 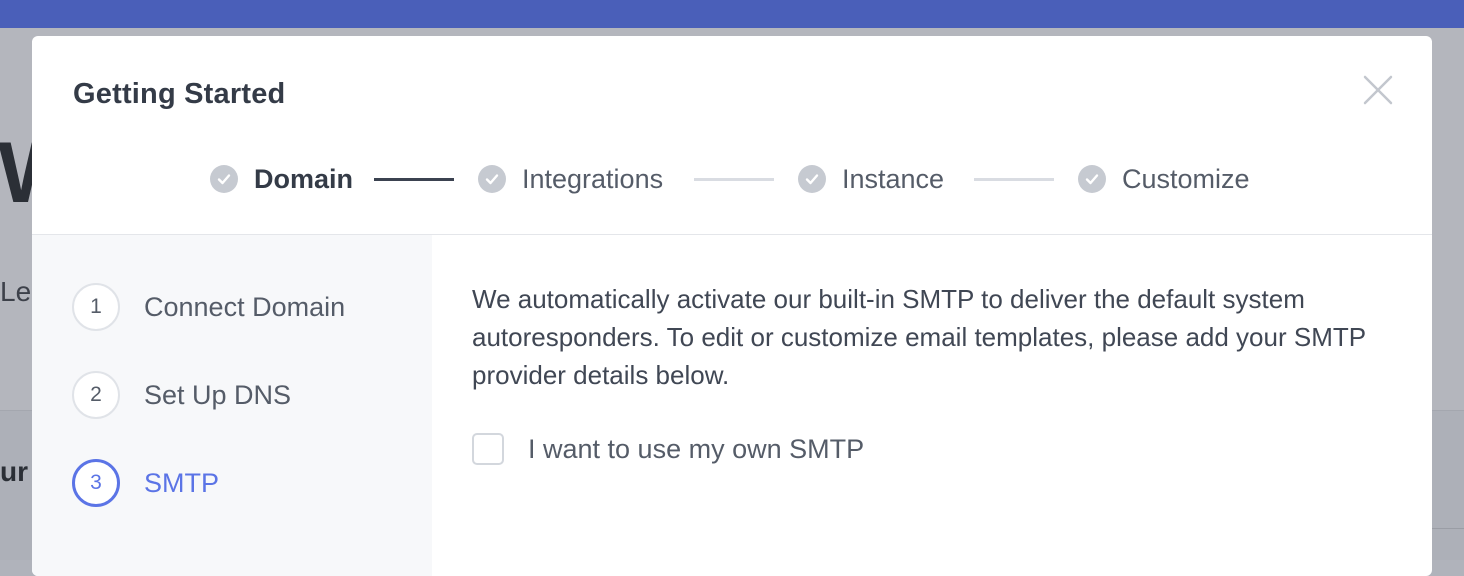 I want to click on step-domain: Domain, so click(x=281, y=179).